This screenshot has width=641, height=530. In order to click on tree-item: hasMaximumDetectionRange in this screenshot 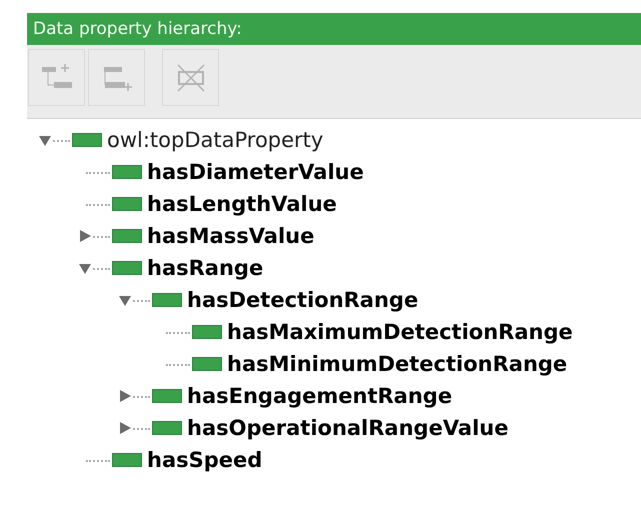, I will do `click(400, 332)`.